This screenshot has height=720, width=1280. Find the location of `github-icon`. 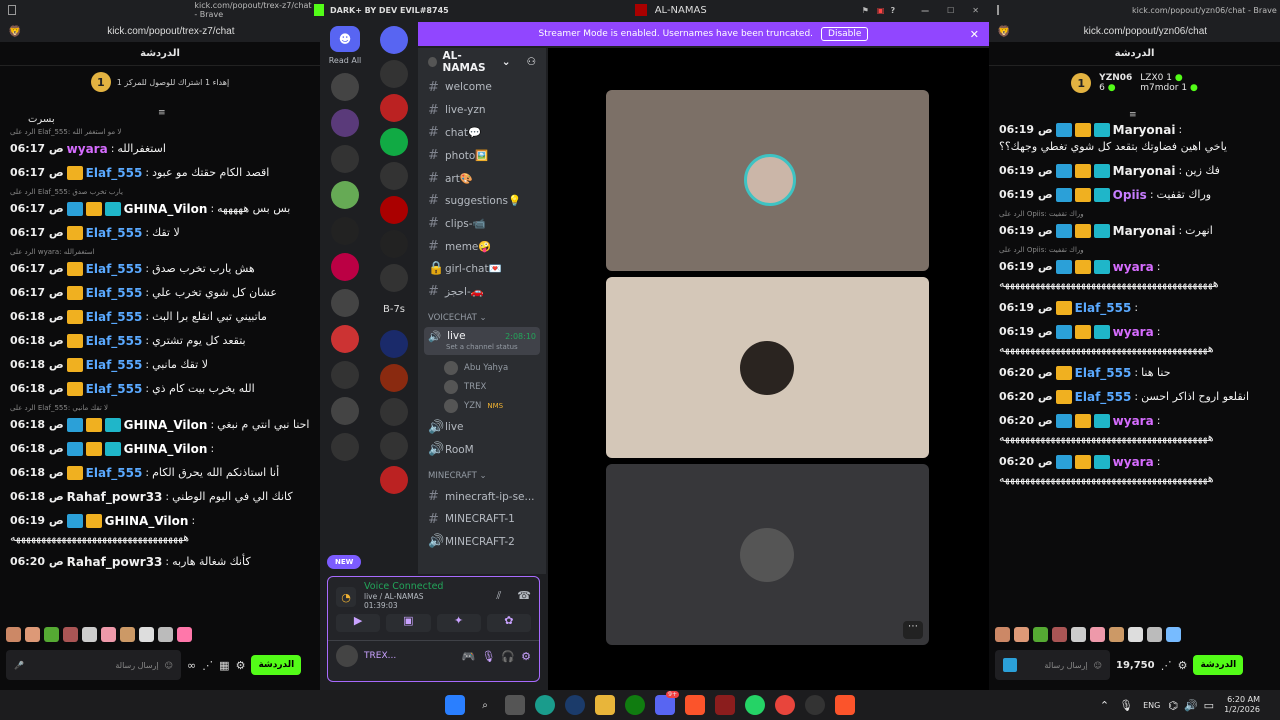

github-icon is located at coordinates (815, 705).